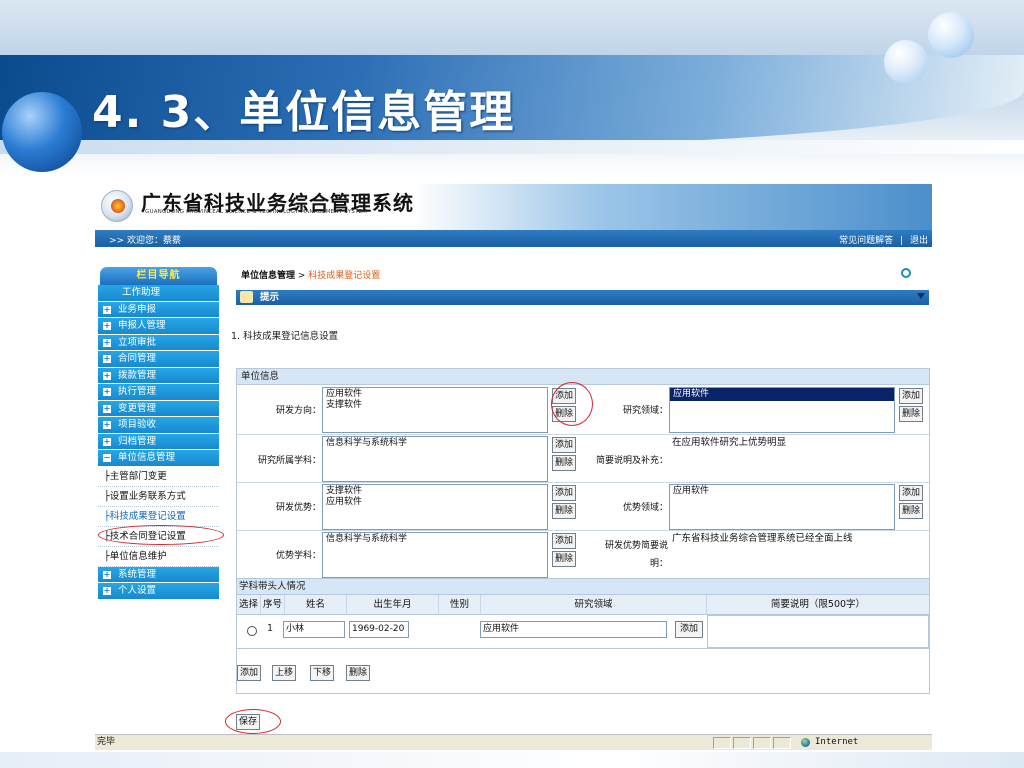 The height and width of the screenshot is (768, 1024). I want to click on sidebar-sub-unit-maintenance: ├单位信息维护, so click(158, 556).